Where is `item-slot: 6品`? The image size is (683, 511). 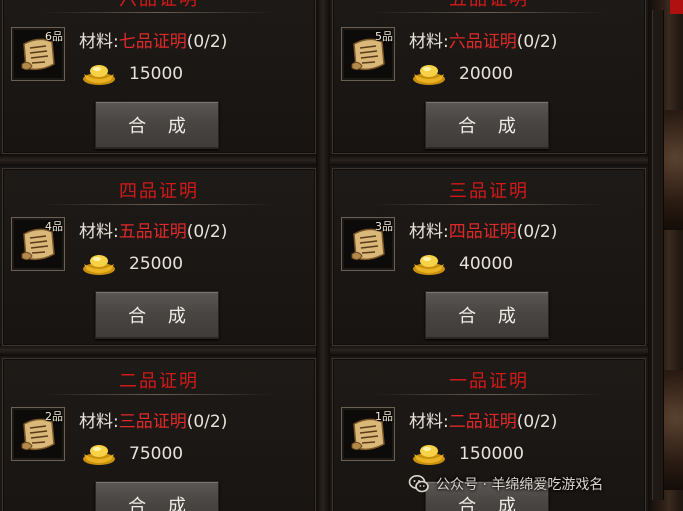 item-slot: 6品 is located at coordinates (38, 54).